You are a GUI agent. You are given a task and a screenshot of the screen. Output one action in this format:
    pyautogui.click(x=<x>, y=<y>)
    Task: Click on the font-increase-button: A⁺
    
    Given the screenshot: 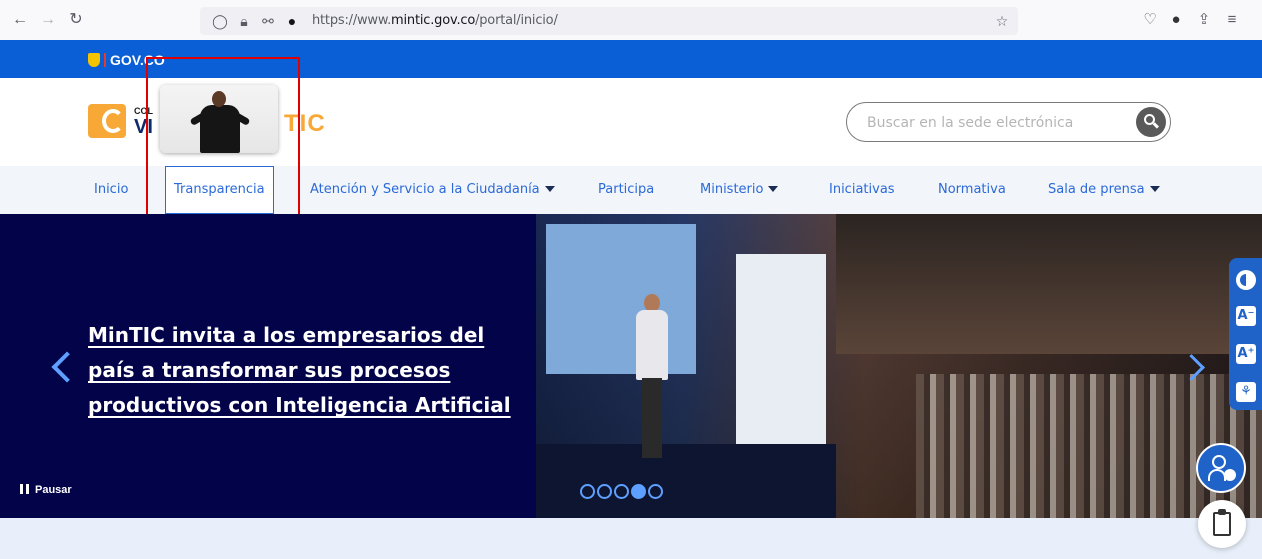 What is the action you would take?
    pyautogui.click(x=1246, y=354)
    